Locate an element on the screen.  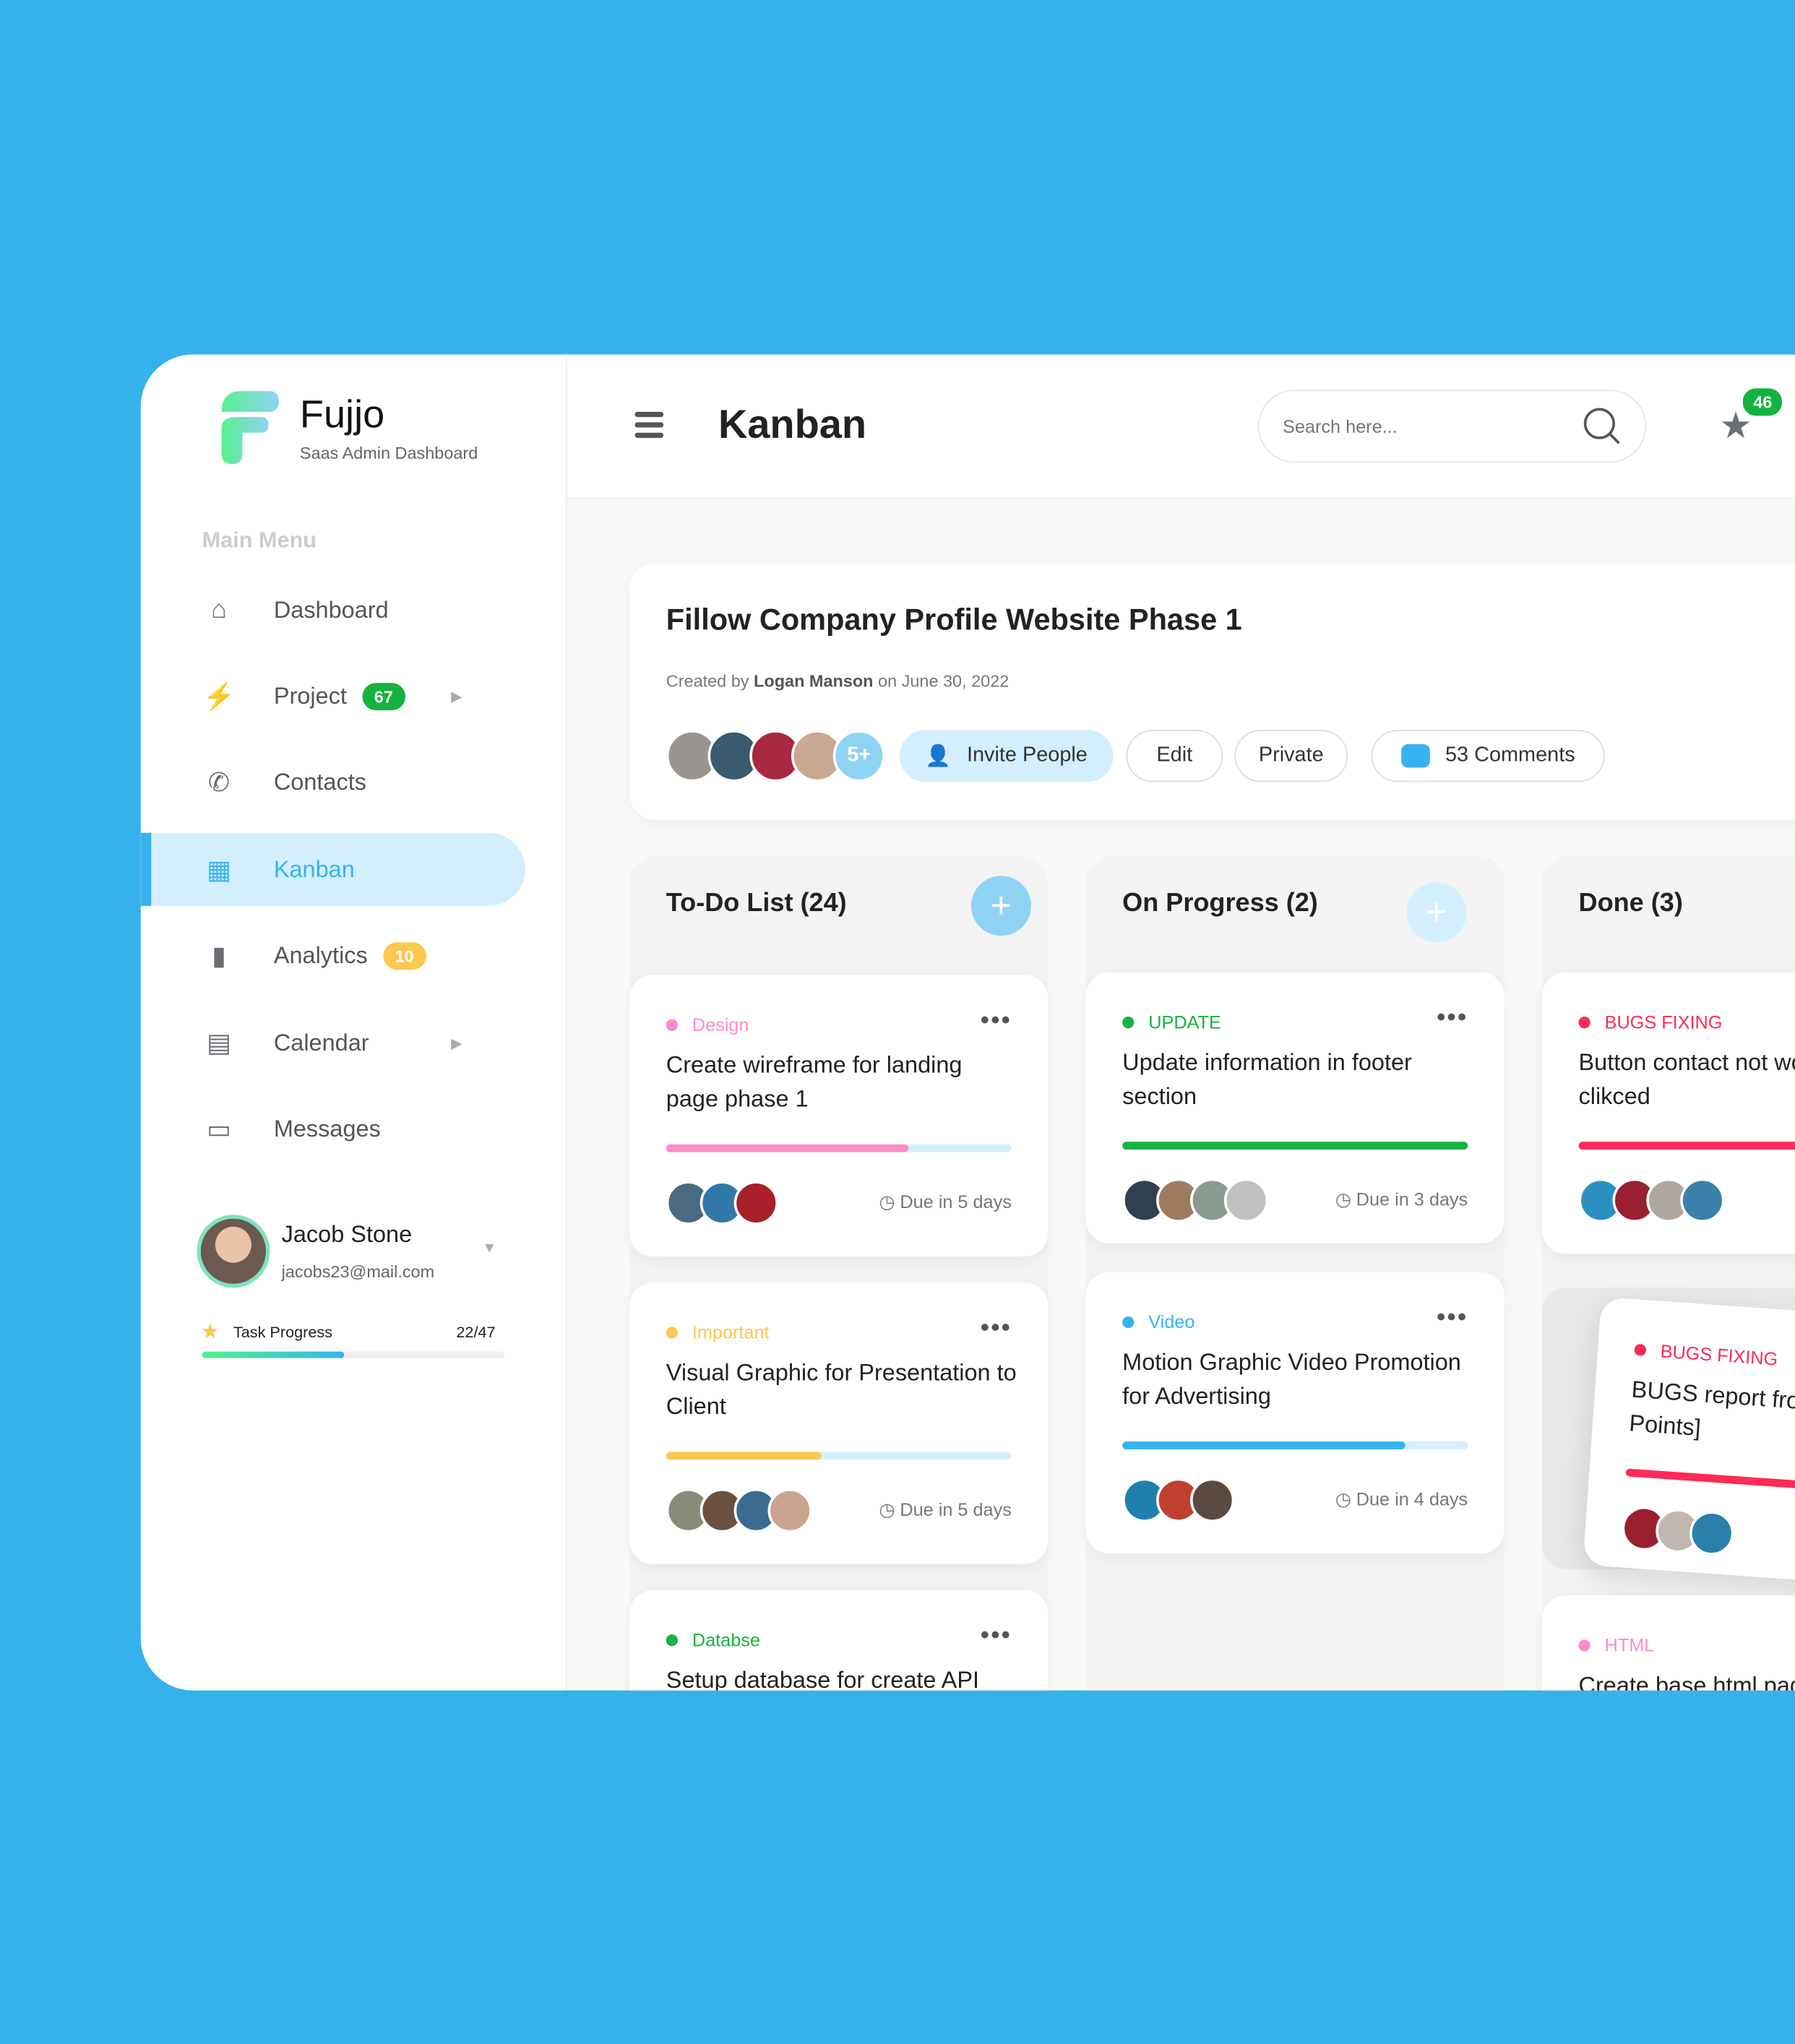
tag-label: Databse is located at coordinates (726, 1639).